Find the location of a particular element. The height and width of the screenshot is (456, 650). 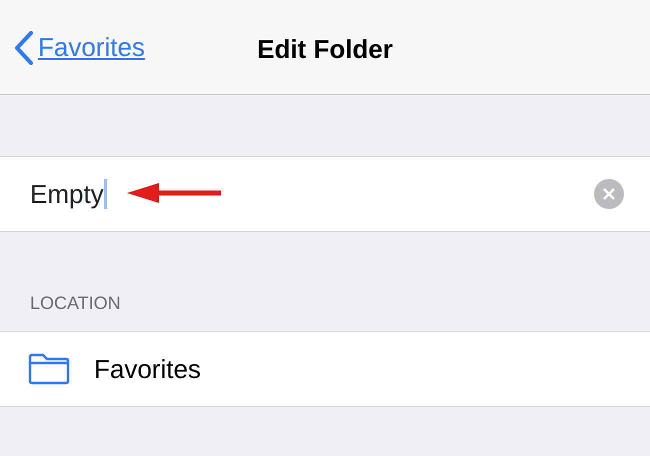

screen-title: Edit Folder is located at coordinates (325, 49).